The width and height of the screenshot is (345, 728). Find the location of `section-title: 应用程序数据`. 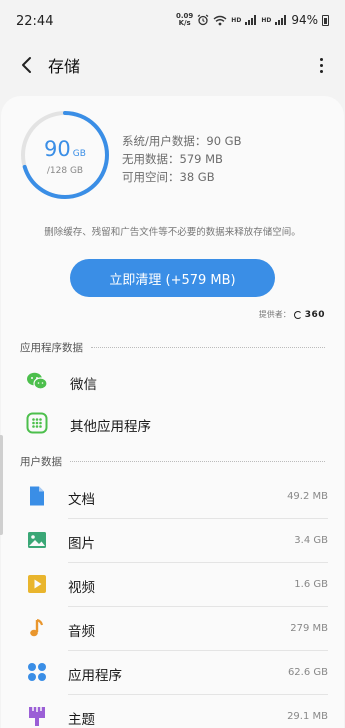

section-title: 应用程序数据 is located at coordinates (51, 348).